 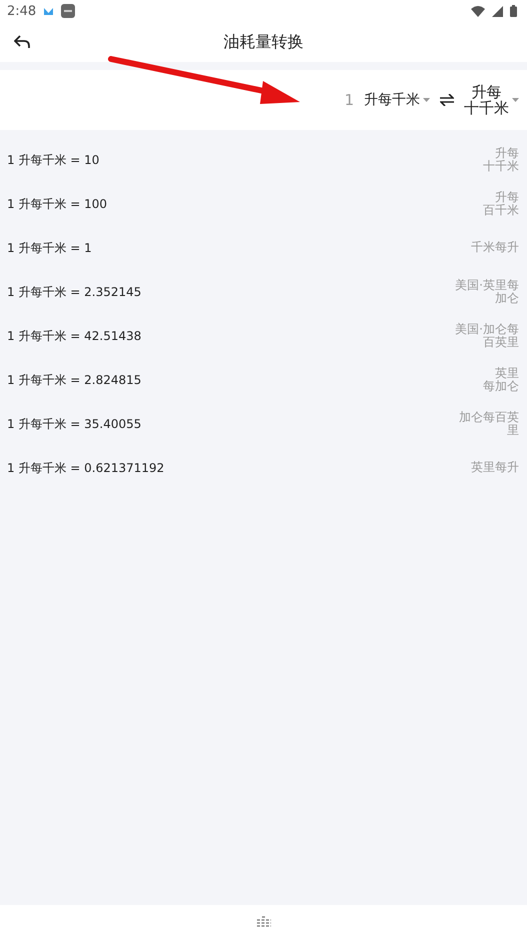 I want to click on conversion-result: 1 升每千米 = 42.51438, so click(x=74, y=336).